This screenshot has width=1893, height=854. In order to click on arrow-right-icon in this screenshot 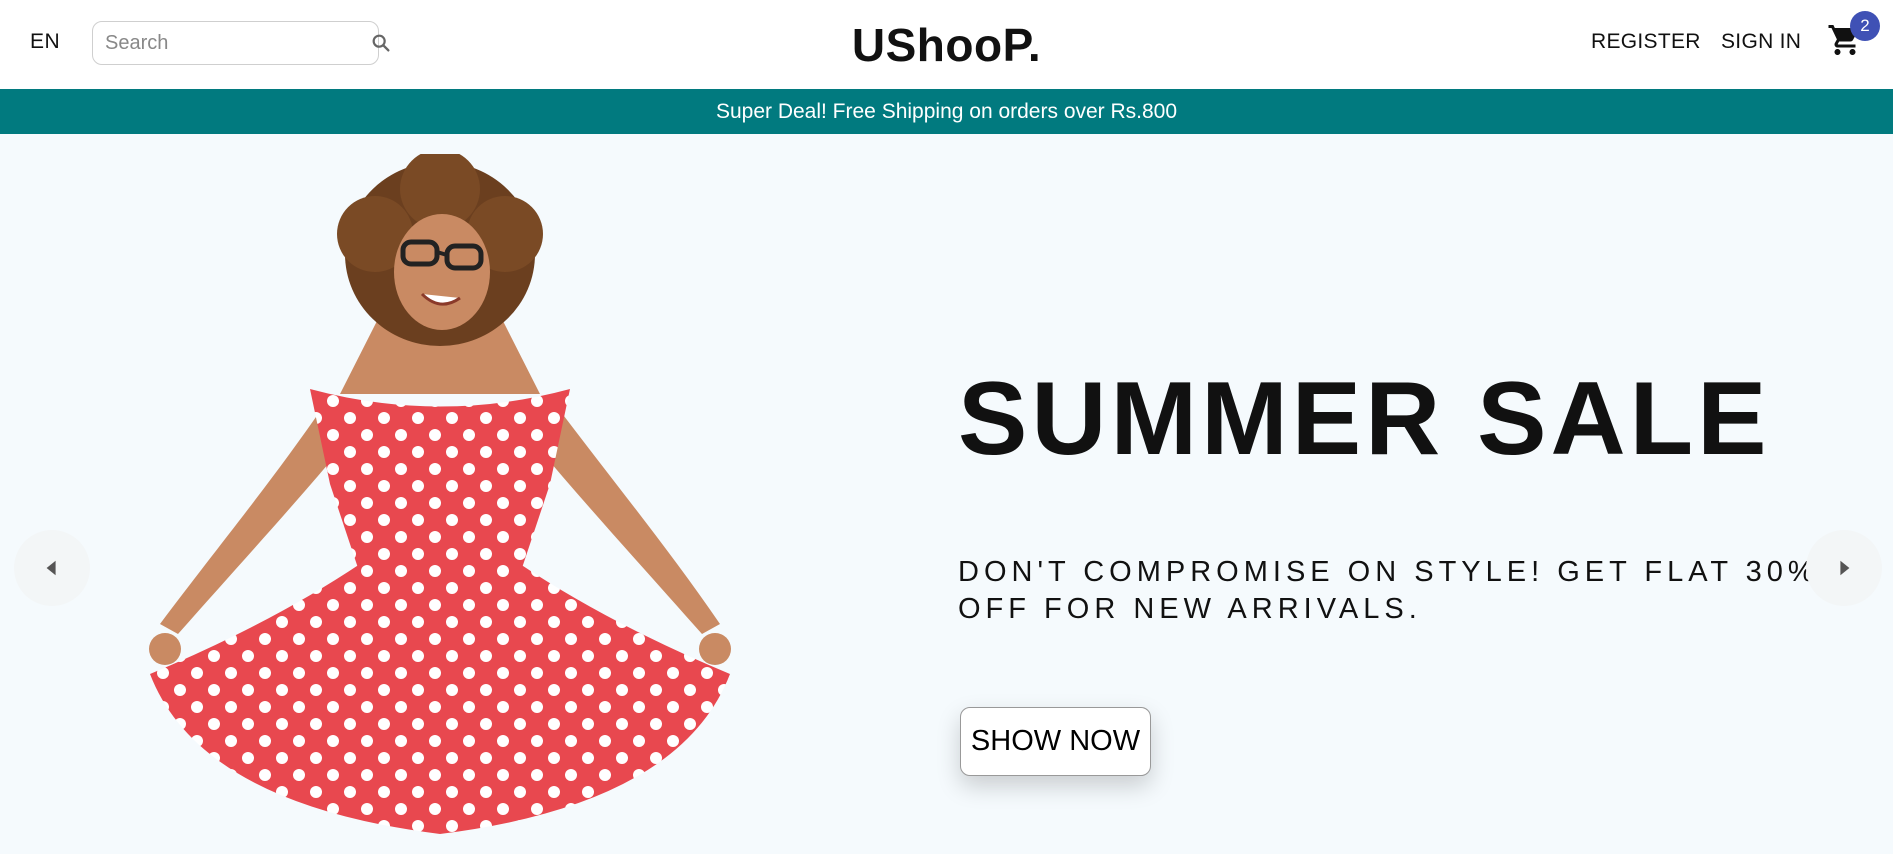, I will do `click(1844, 568)`.